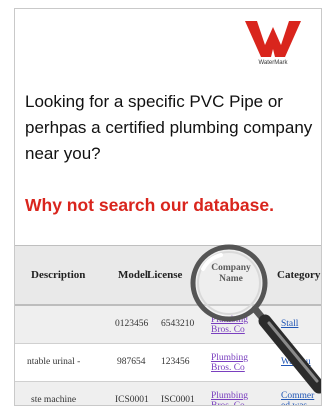  What do you see at coordinates (178, 324) in the screenshot?
I see `cell-license: 6543210` at bounding box center [178, 324].